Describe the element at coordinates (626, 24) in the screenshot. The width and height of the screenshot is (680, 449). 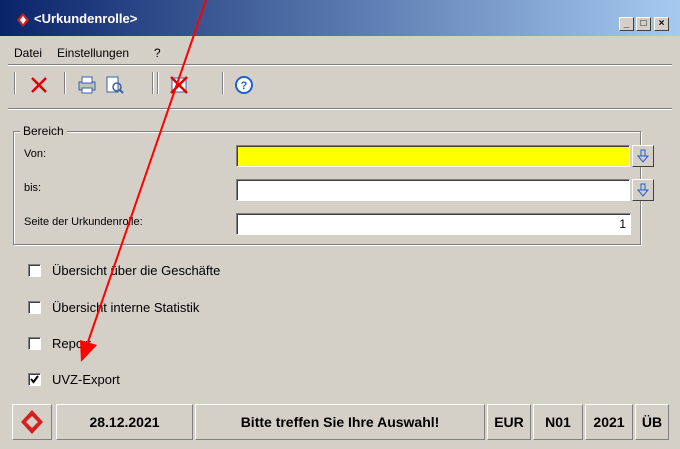
I see `minimize-button: _` at that location.